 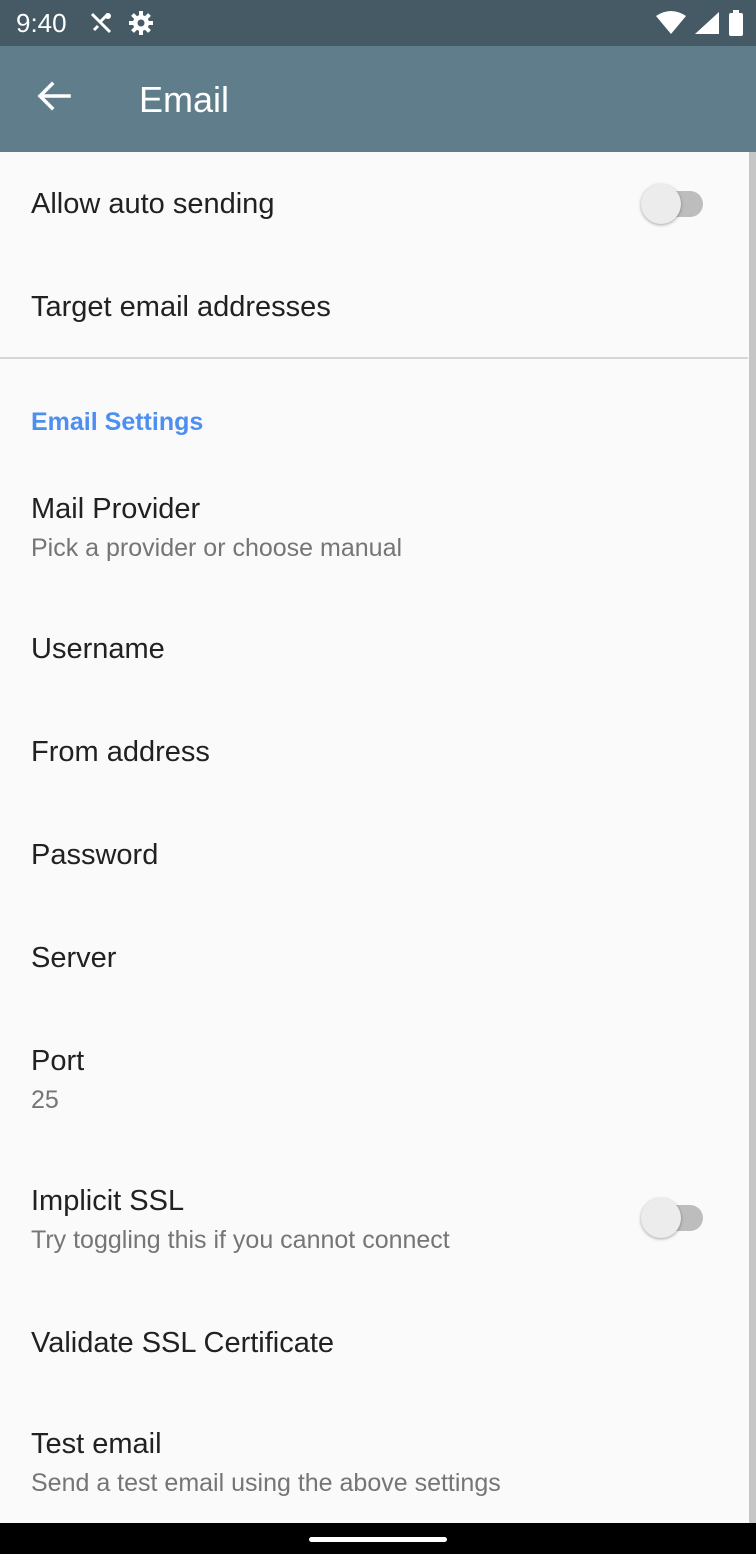 What do you see at coordinates (240, 1240) in the screenshot?
I see `pref-summary: Try toggling this if you cannot connect` at bounding box center [240, 1240].